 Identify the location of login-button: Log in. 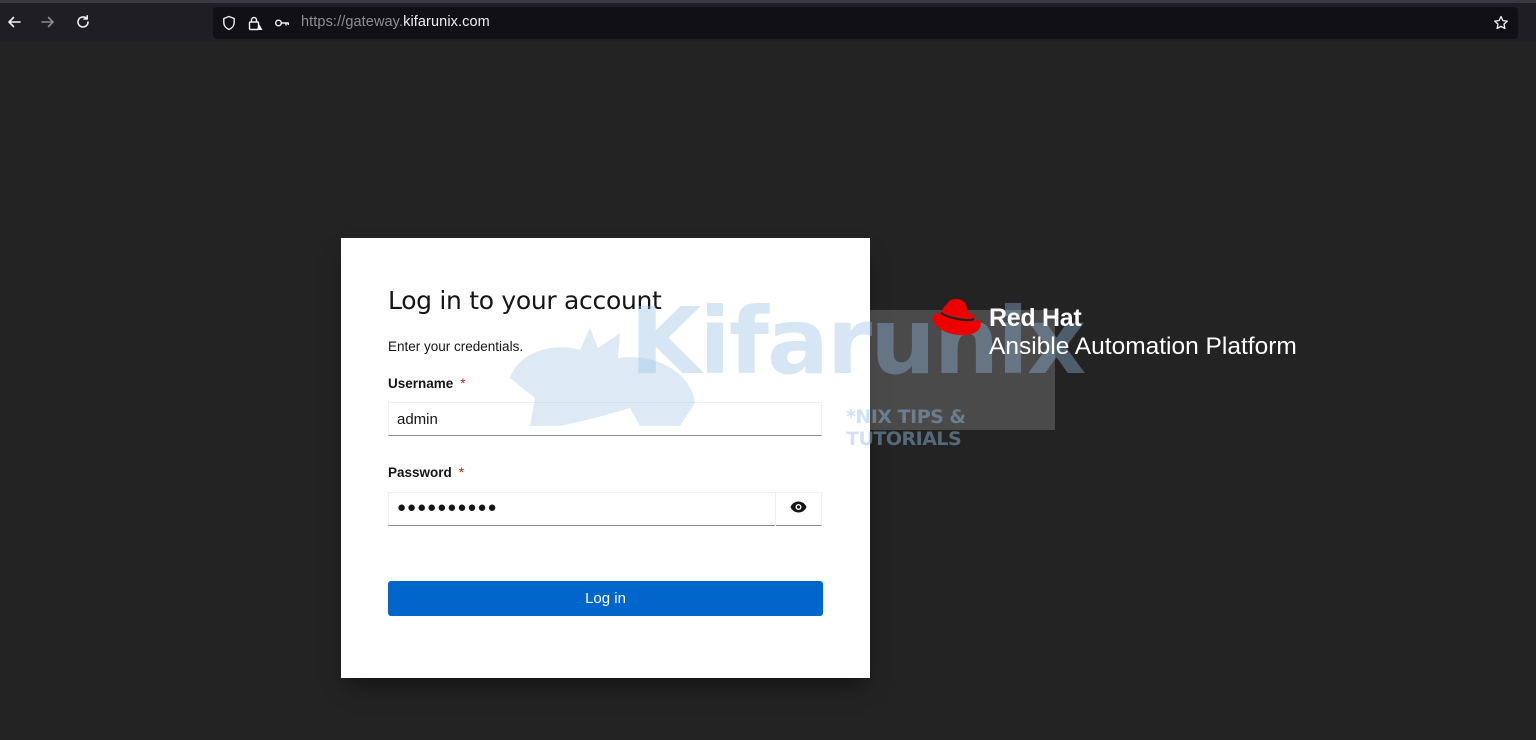
(605, 598).